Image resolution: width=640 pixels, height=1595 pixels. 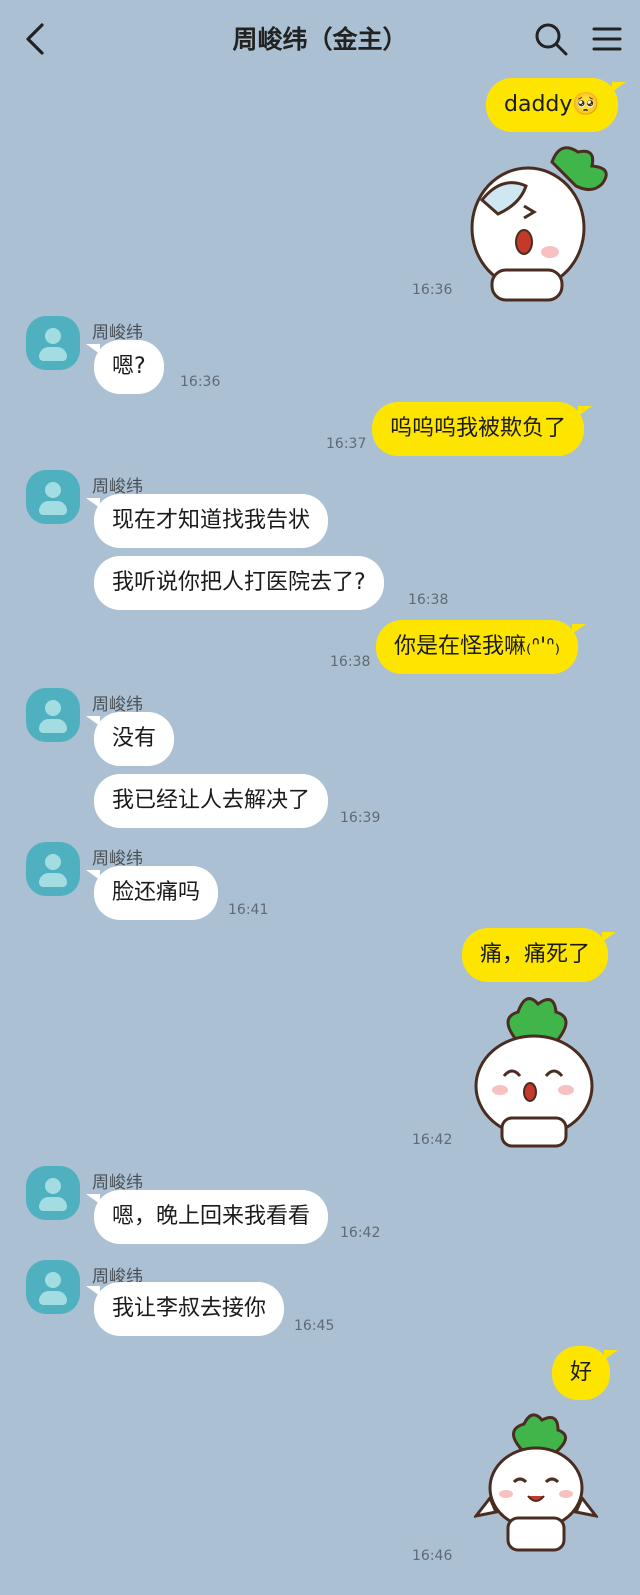 I want to click on message-bubble-sent: 呜呜呜我被欺负了, so click(x=482, y=429).